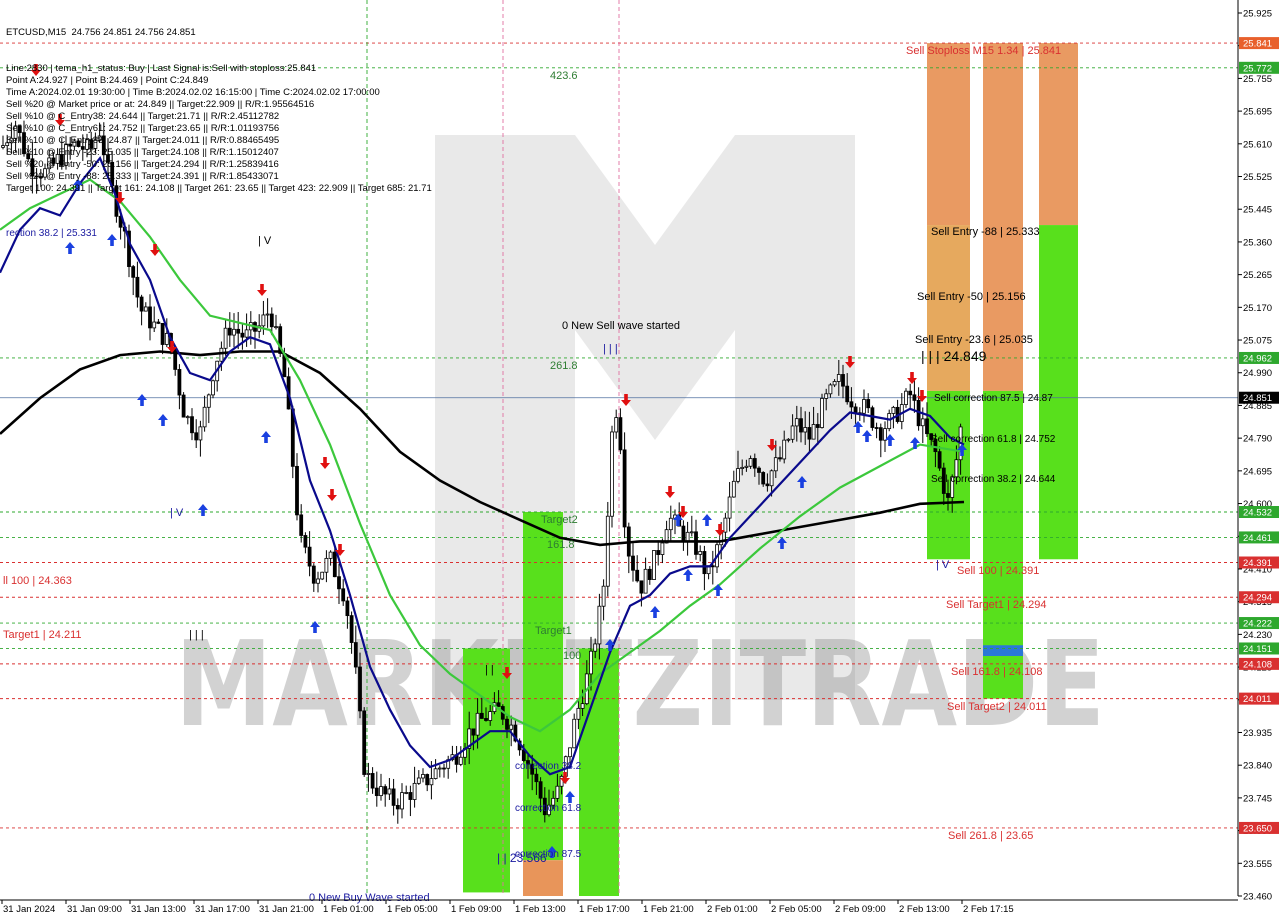 The width and height of the screenshot is (1280, 920). Describe the element at coordinates (1257, 635) in the screenshot. I see `price-tick-label: 24.230` at that location.